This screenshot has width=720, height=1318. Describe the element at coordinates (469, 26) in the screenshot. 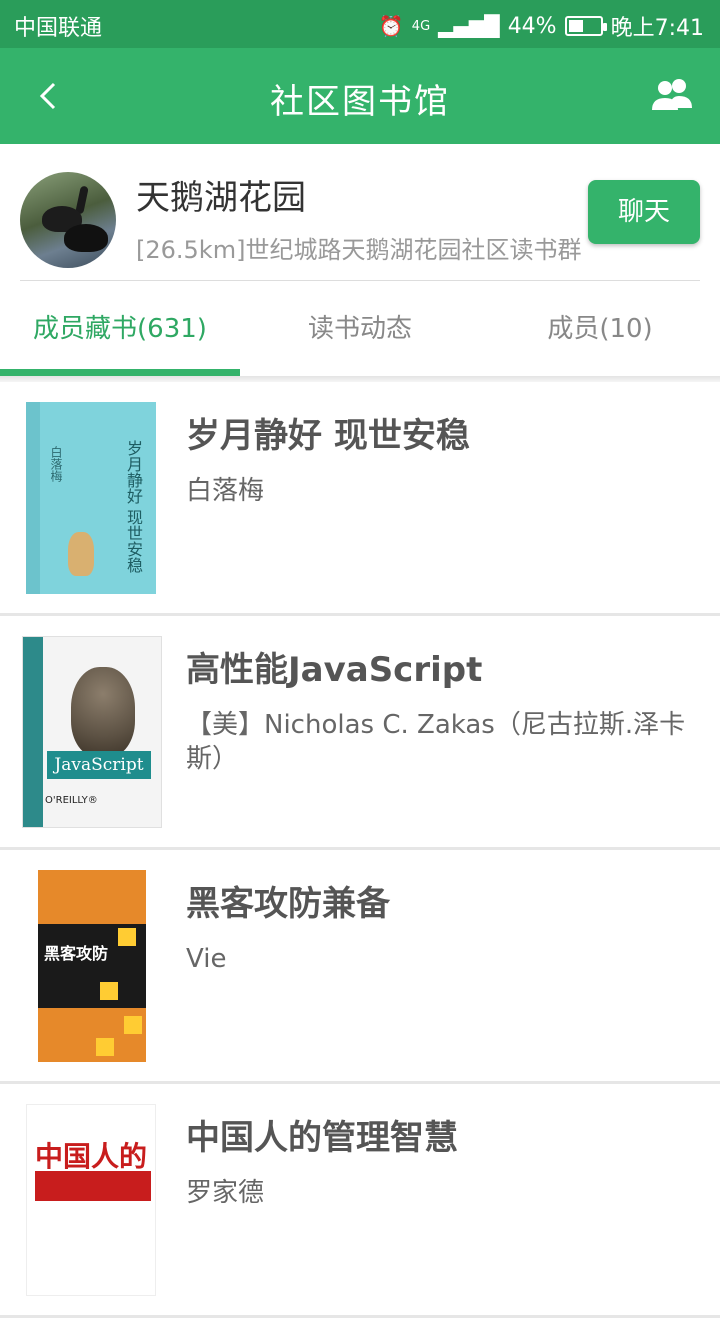

I see `signal-icon: ▂▄▆█` at that location.